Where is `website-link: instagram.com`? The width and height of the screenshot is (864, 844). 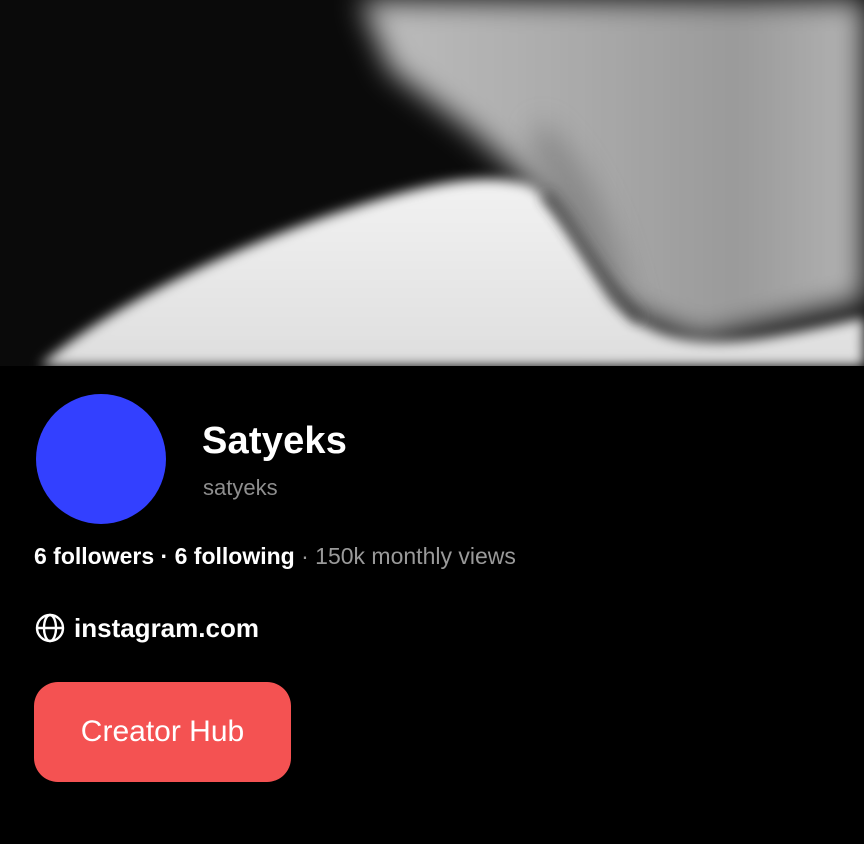 website-link: instagram.com is located at coordinates (146, 628).